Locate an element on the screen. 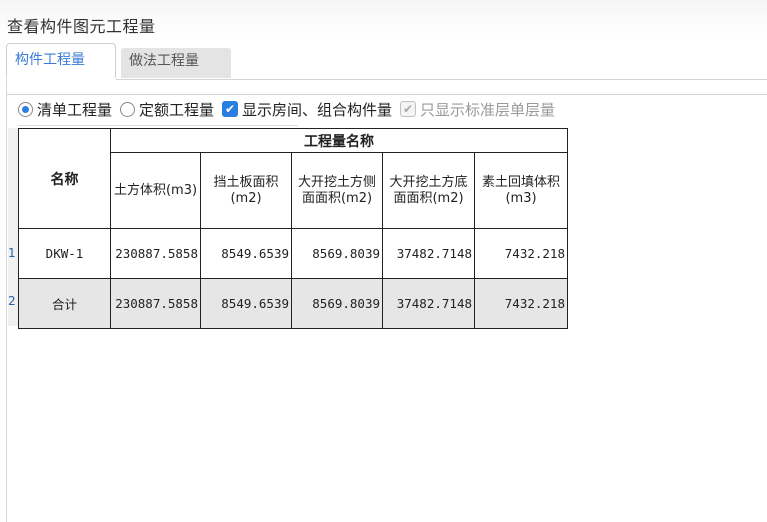  tab-component-quantity: 构件工程量 is located at coordinates (61, 60).